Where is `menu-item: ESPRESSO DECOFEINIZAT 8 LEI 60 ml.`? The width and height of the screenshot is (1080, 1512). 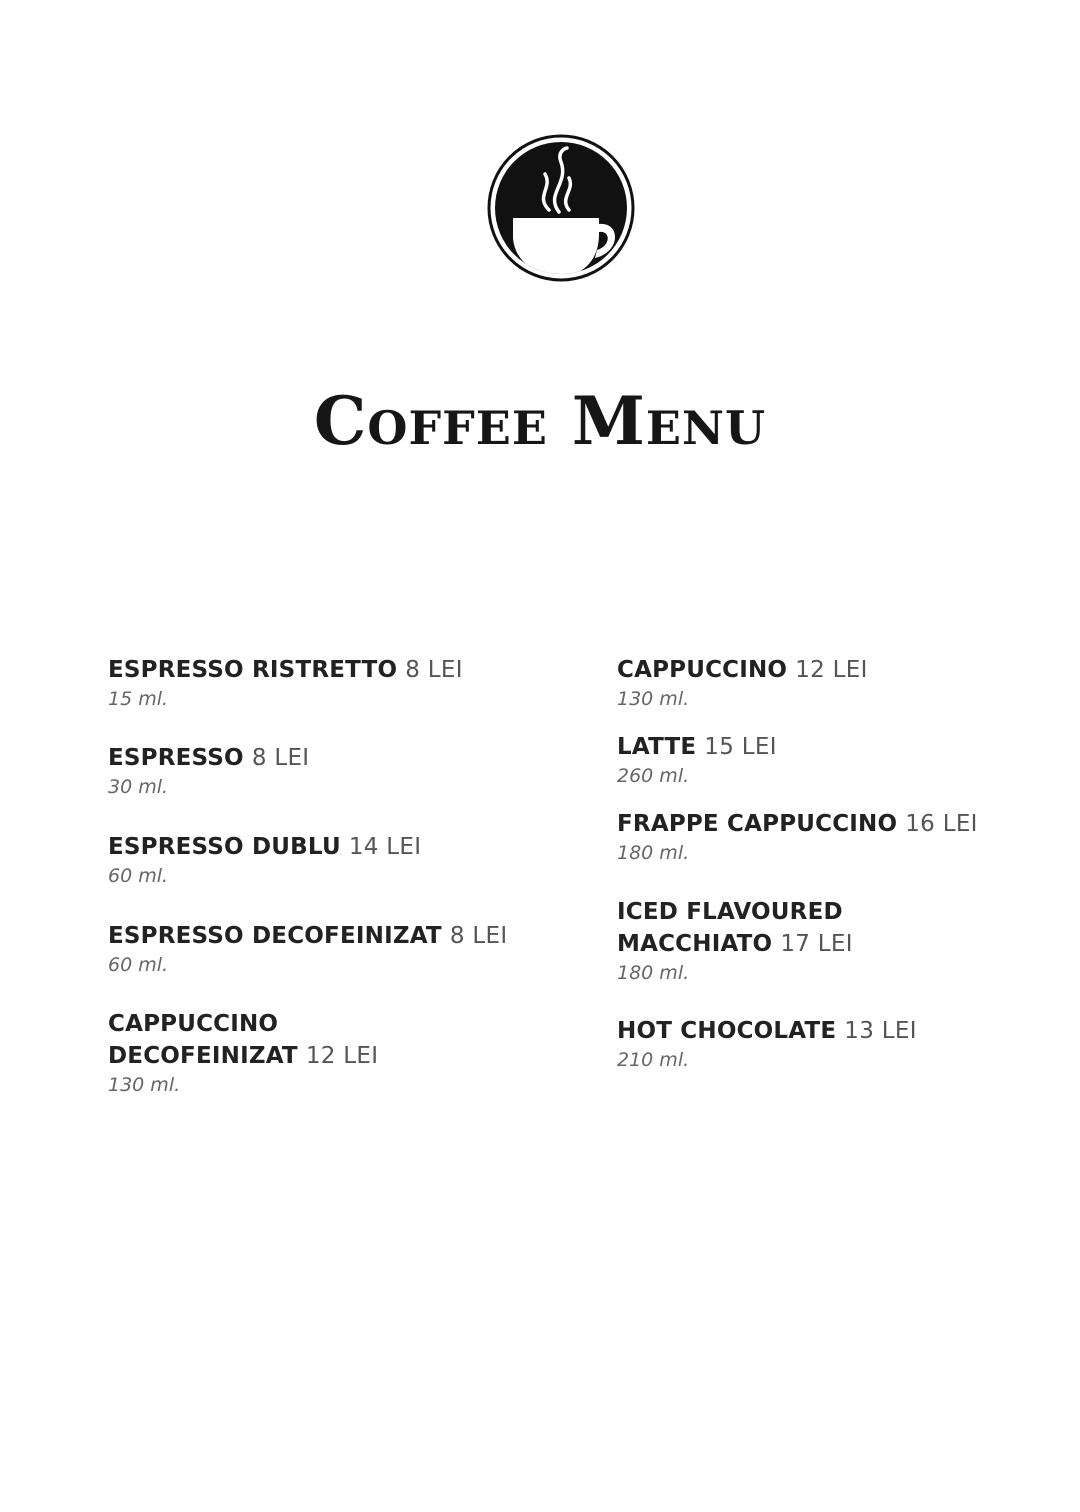 menu-item: ESPRESSO DECOFEINIZAT 8 LEI 60 ml. is located at coordinates (307, 949).